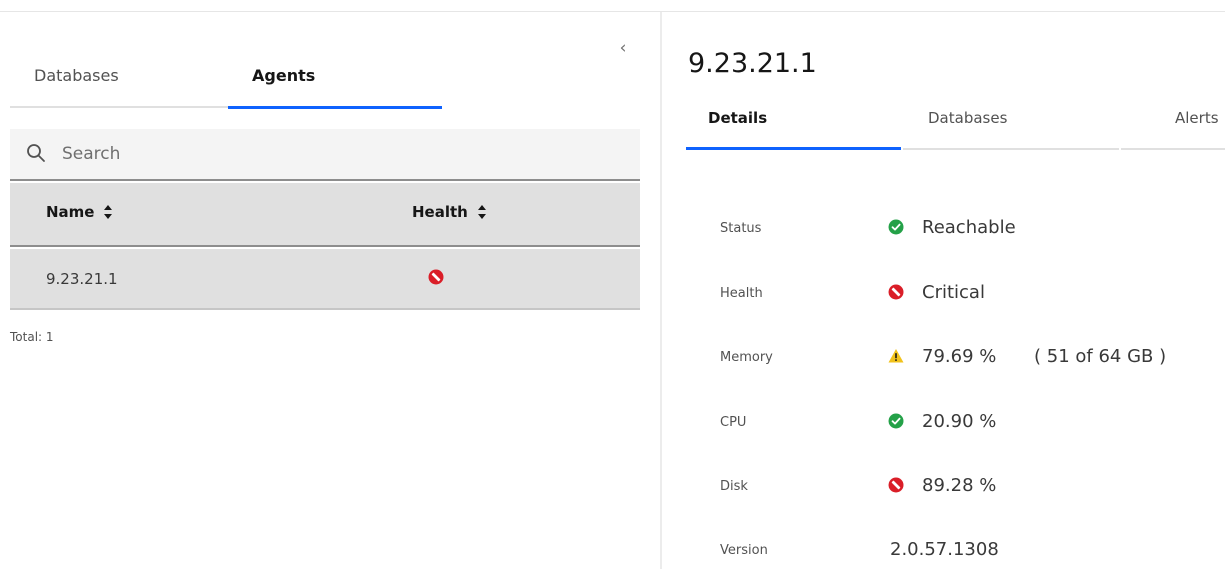 The image size is (1225, 569). Describe the element at coordinates (969, 227) in the screenshot. I see `property-value: Reachable` at that location.